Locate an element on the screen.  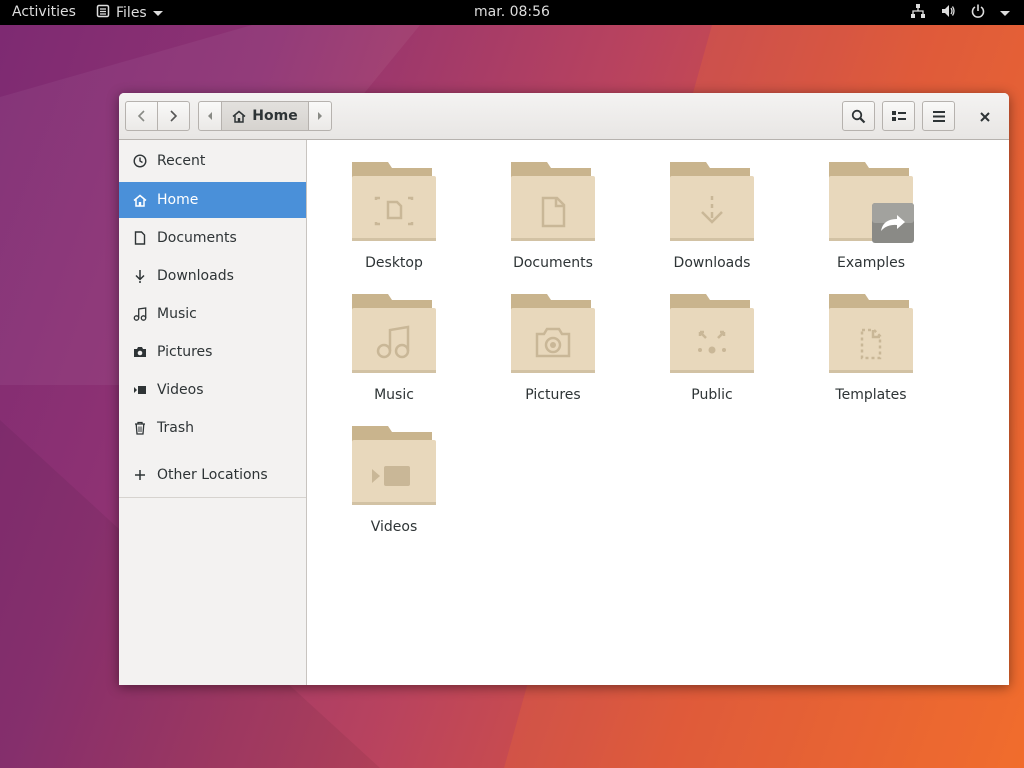
sidebar-item-music: Music is located at coordinates (212, 314).